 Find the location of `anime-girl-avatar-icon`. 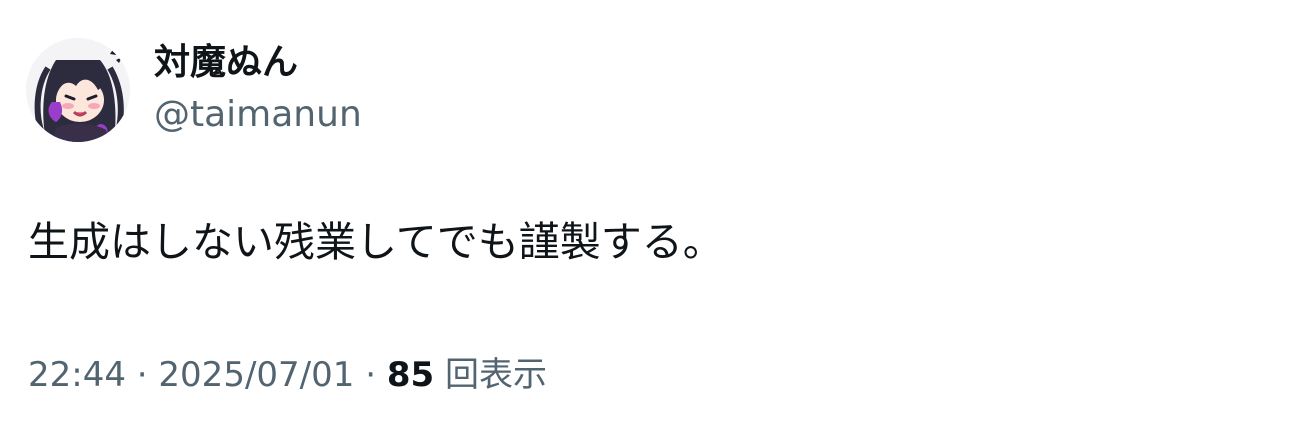

anime-girl-avatar-icon is located at coordinates (78, 90).